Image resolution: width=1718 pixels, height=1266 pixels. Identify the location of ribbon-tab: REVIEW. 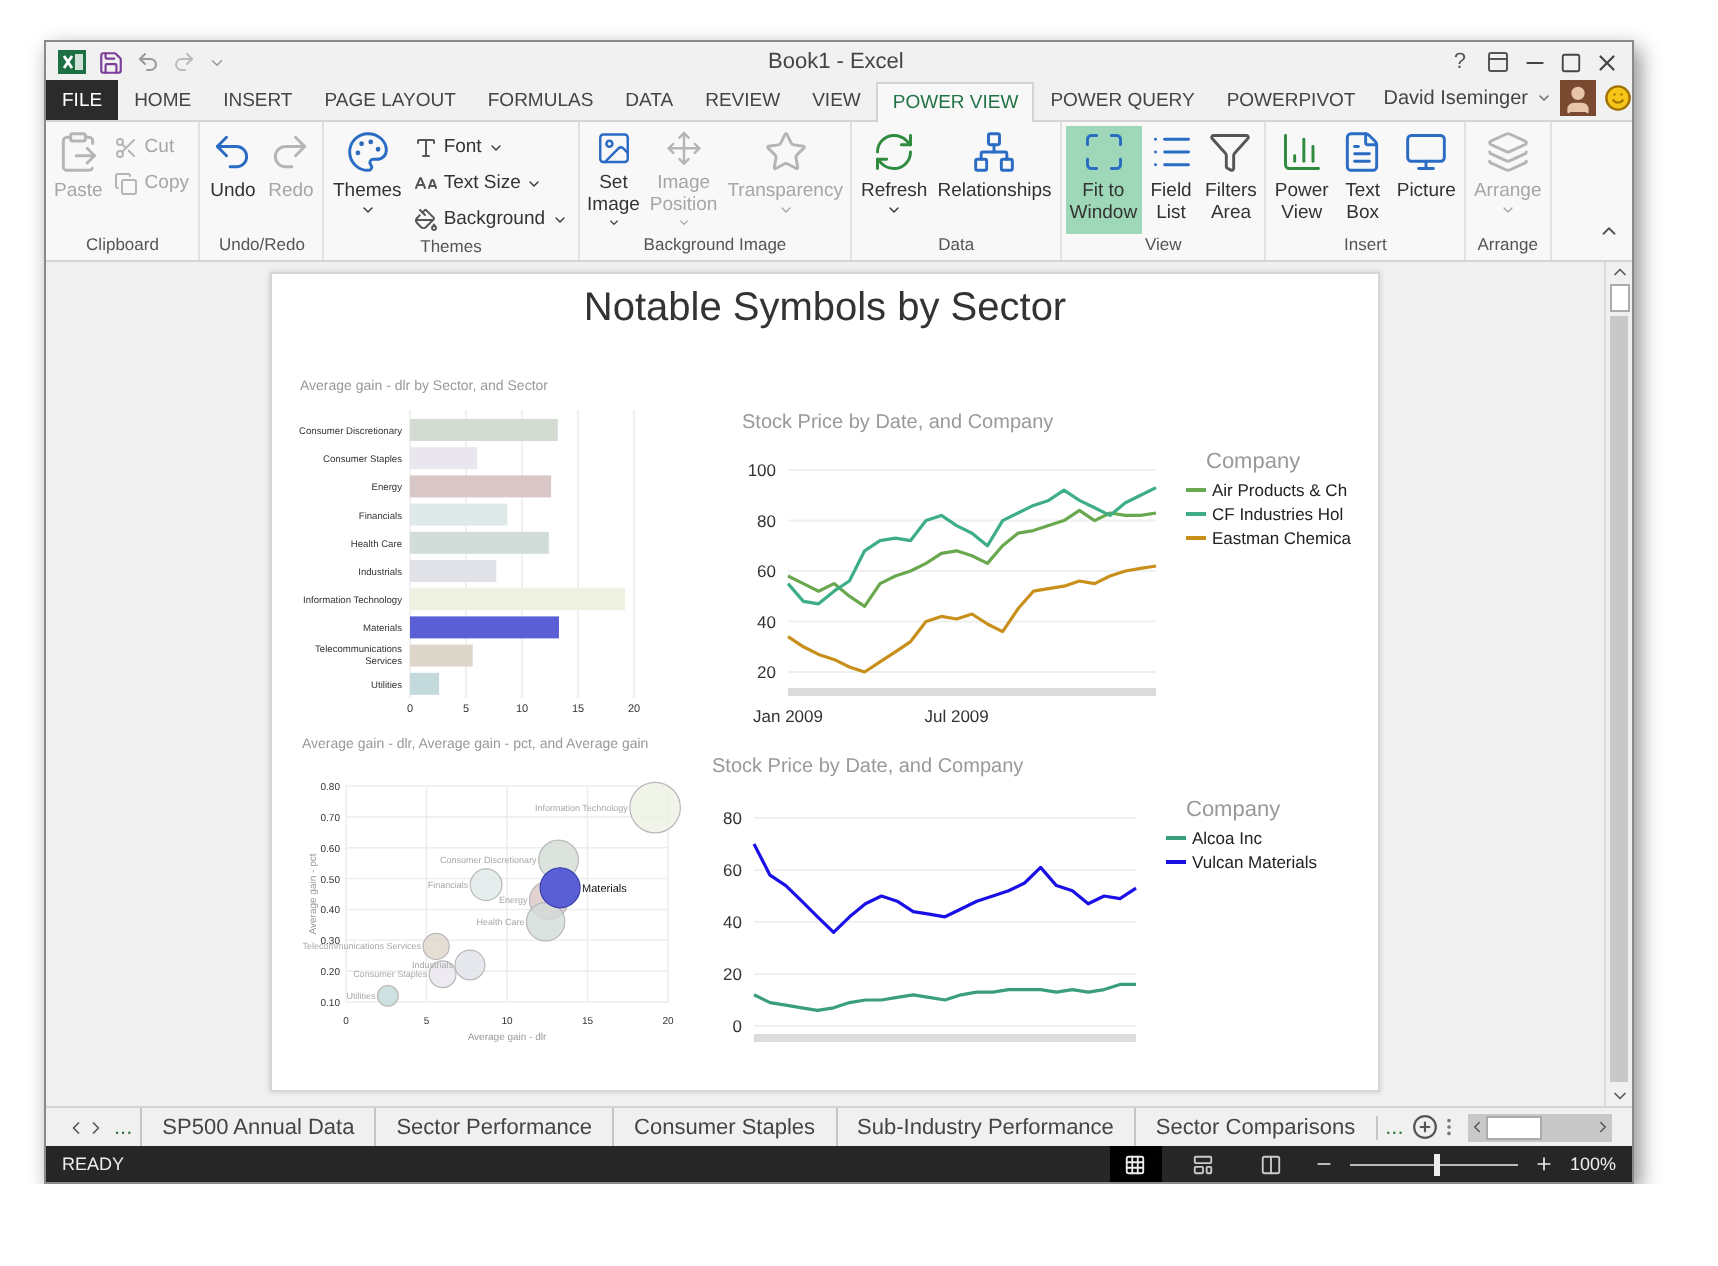
(743, 100).